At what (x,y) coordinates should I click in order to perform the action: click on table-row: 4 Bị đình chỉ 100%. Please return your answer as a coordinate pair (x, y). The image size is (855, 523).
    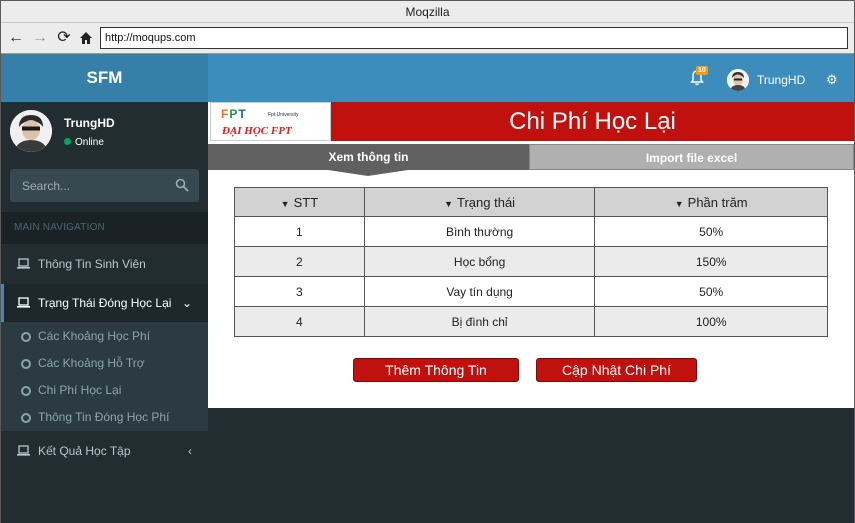
    Looking at the image, I should click on (531, 321).